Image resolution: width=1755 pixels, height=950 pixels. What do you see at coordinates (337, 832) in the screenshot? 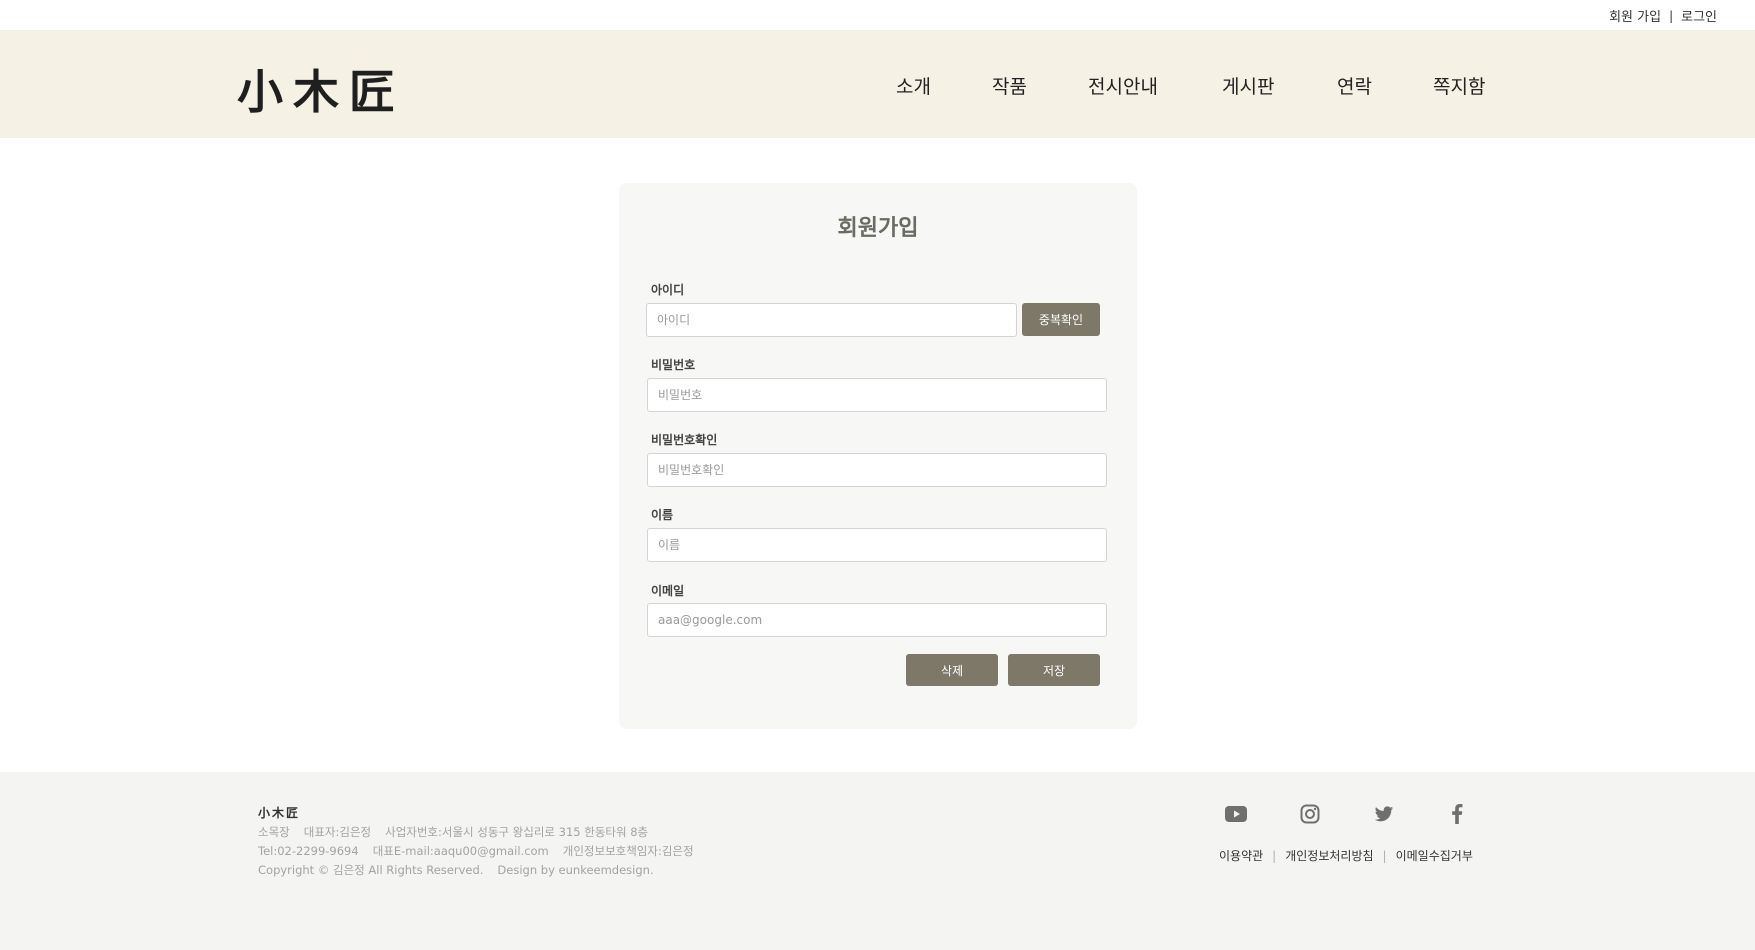
I see `company-ceo: 대표자:김은정` at bounding box center [337, 832].